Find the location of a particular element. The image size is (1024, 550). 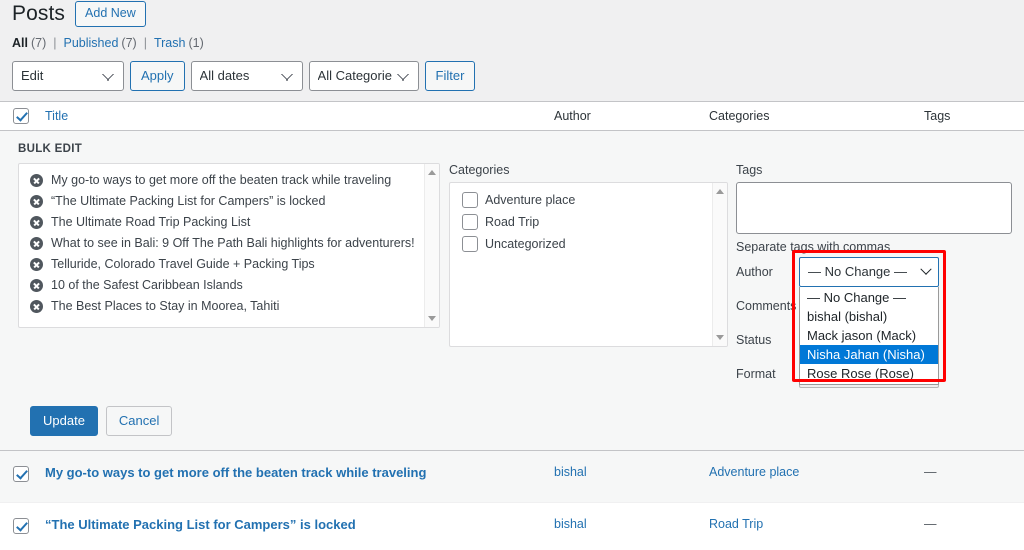

column-header-title-link: Title is located at coordinates (56, 116).